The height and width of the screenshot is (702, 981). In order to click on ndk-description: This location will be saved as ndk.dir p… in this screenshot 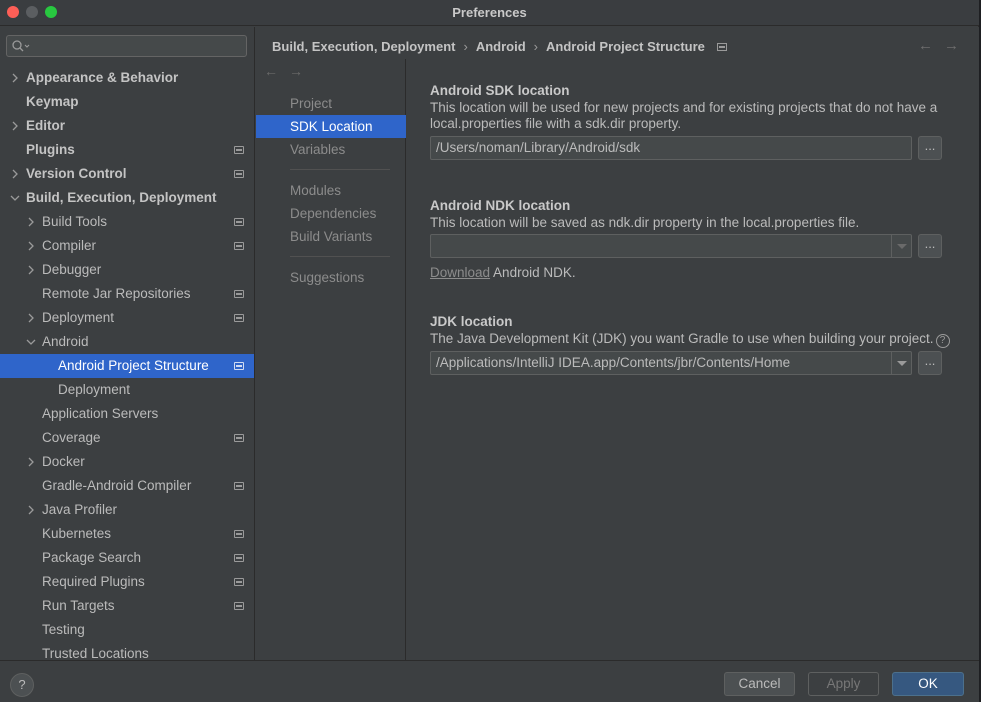, I will do `click(645, 222)`.